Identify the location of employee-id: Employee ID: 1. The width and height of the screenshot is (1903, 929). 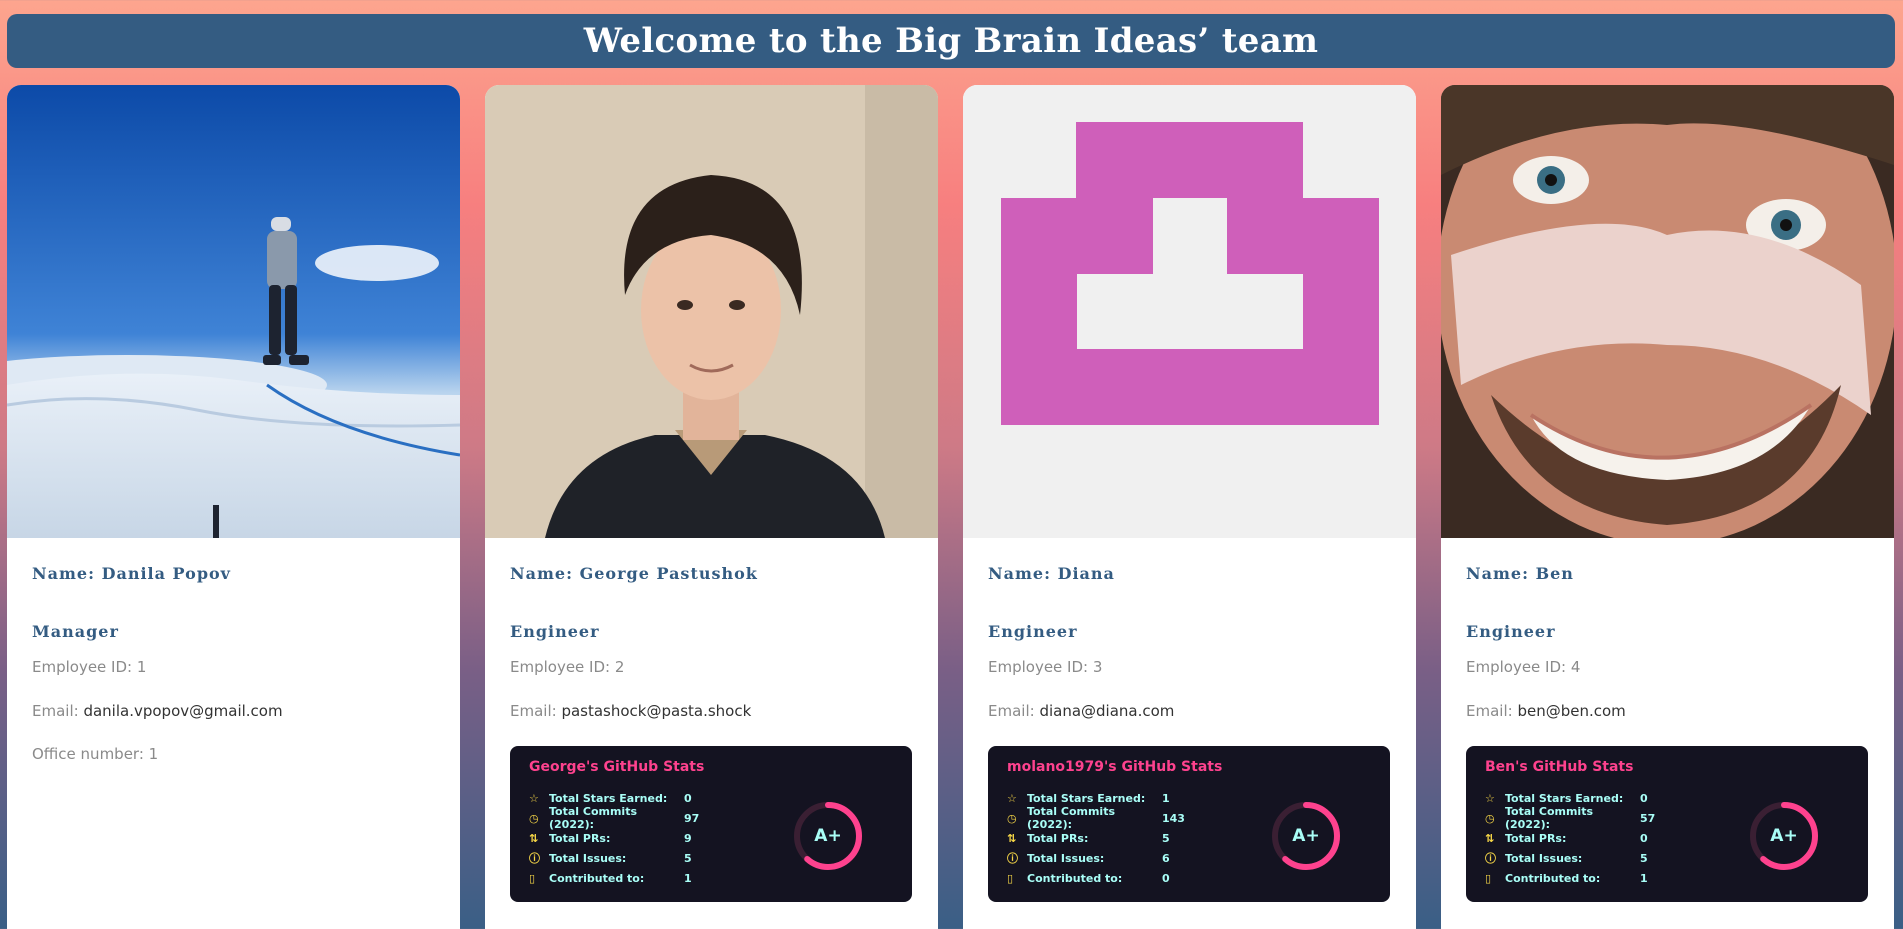
(89, 667).